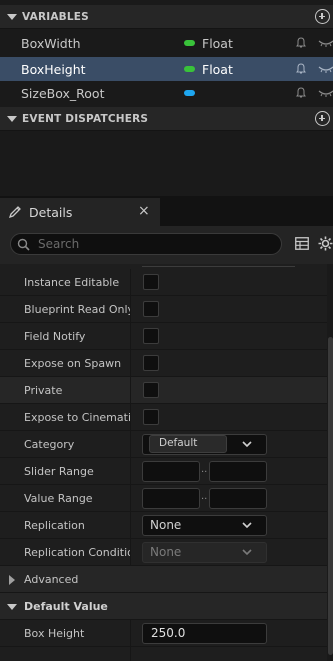 Image resolution: width=333 pixels, height=661 pixels. What do you see at coordinates (158, 244) in the screenshot?
I see `search-input` at bounding box center [158, 244].